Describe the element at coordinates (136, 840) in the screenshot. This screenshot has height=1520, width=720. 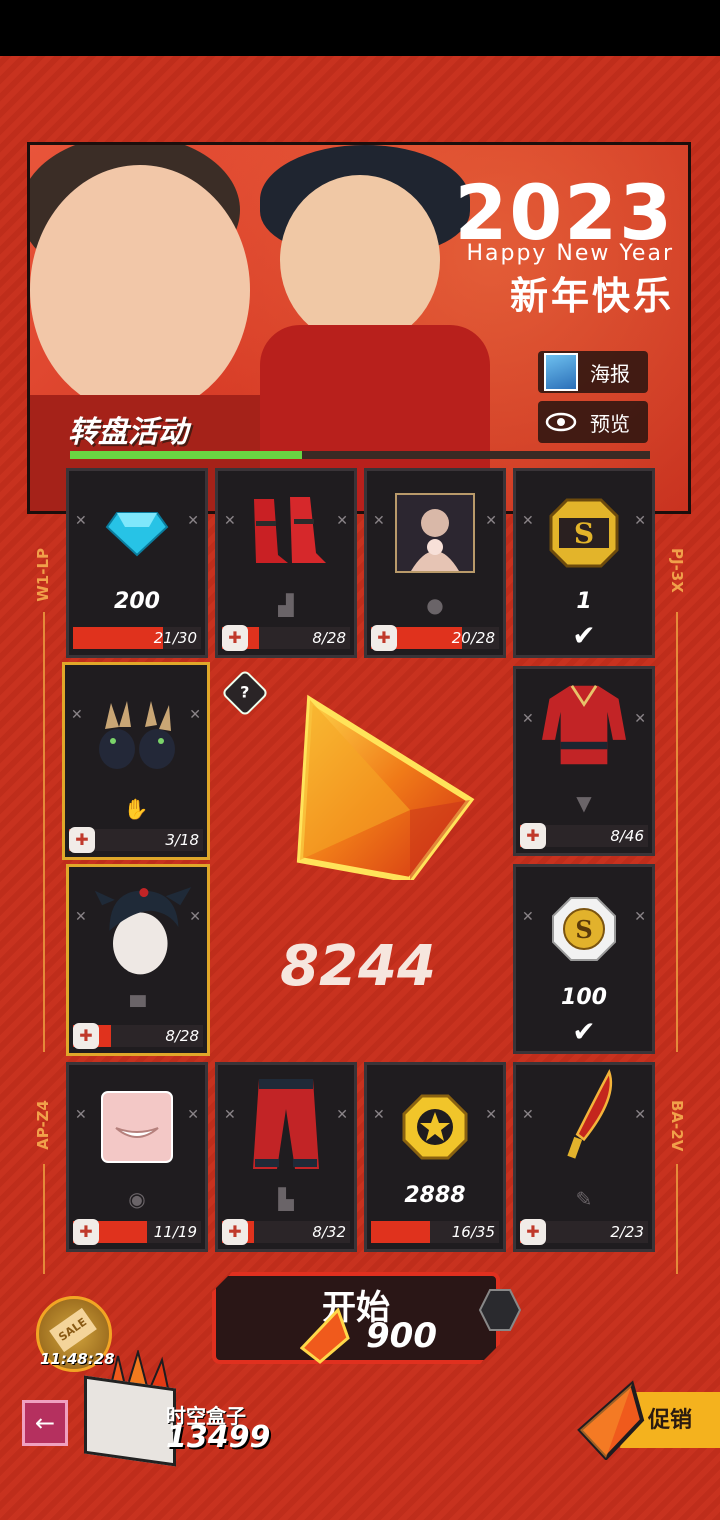
I see `progress-bar: ✚ 3/18` at that location.